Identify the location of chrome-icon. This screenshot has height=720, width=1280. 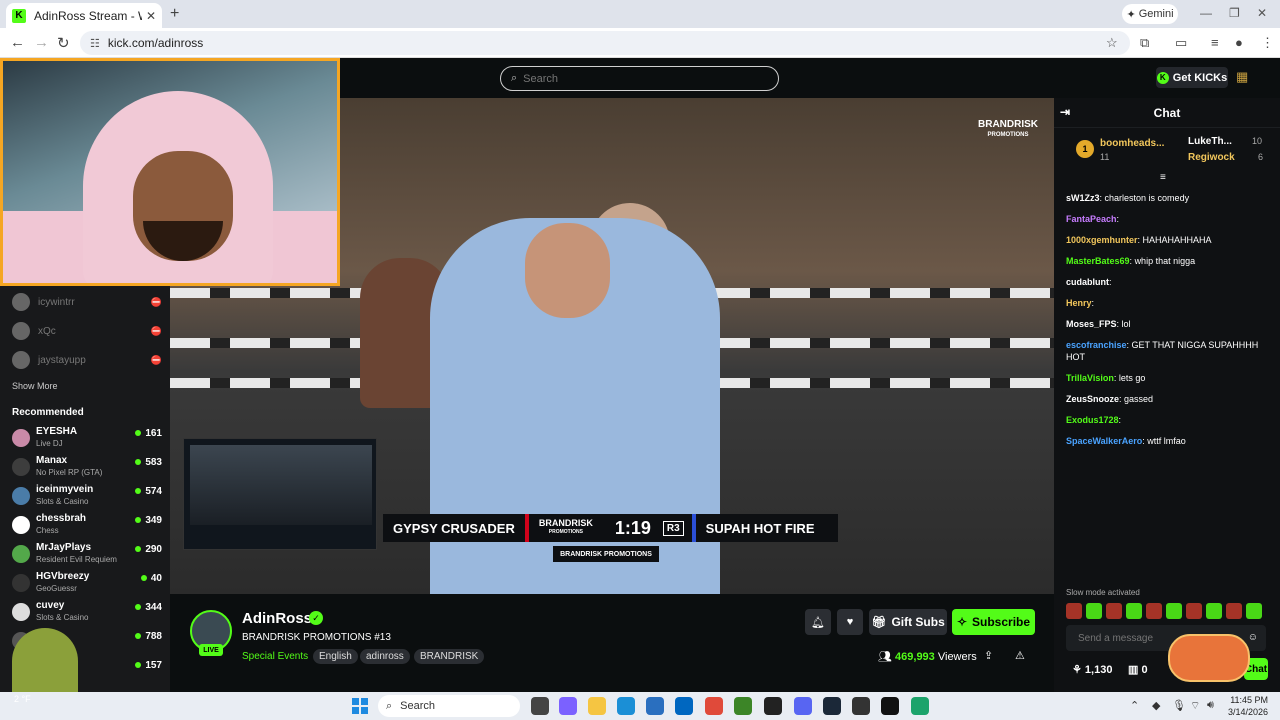
(714, 706).